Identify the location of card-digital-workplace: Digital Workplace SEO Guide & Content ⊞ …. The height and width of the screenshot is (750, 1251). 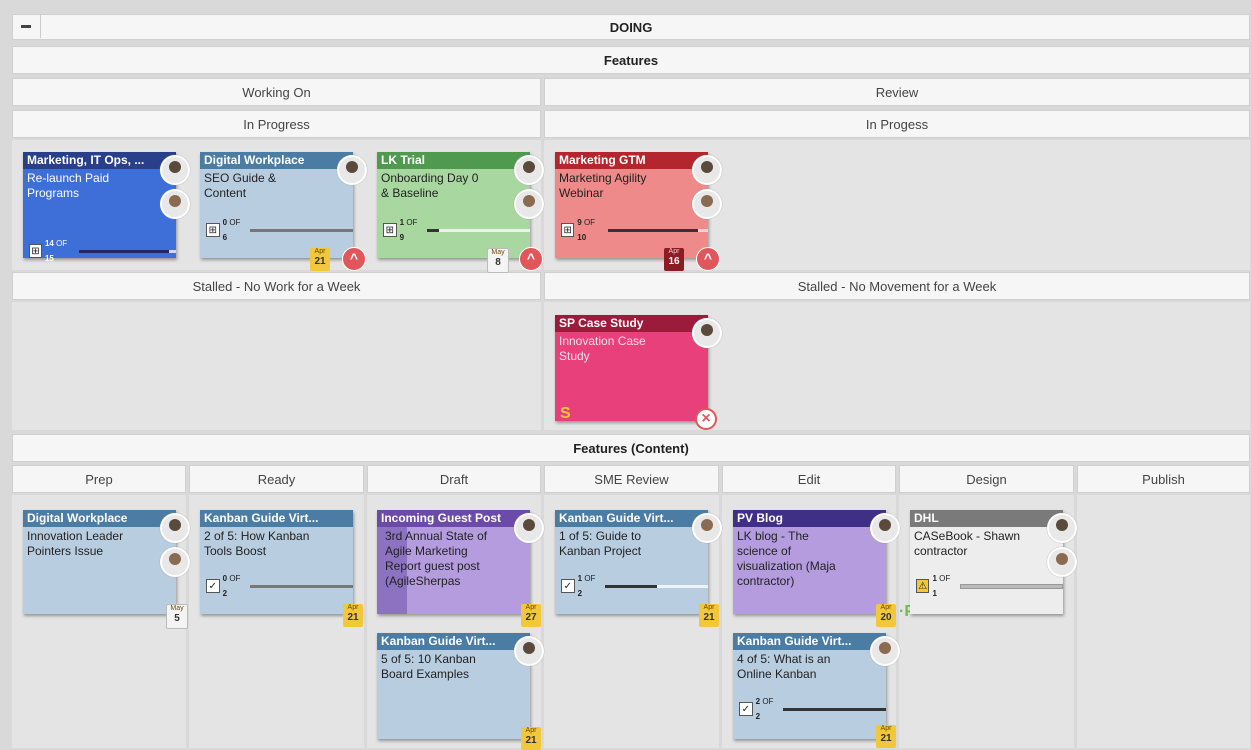
(276, 205).